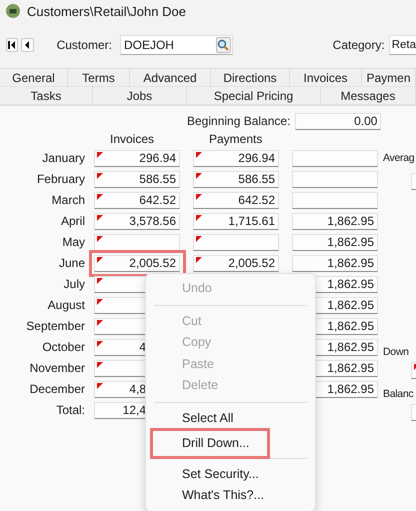 The width and height of the screenshot is (416, 511). I want to click on month-label: July, so click(73, 284).